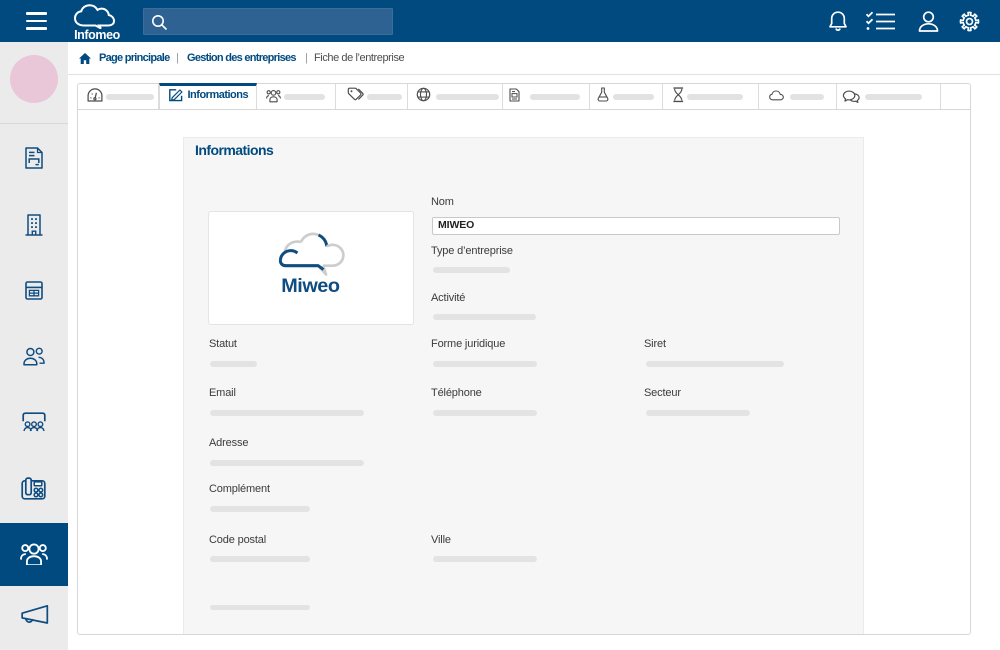  I want to click on svg-text: Miweo, so click(310, 285).